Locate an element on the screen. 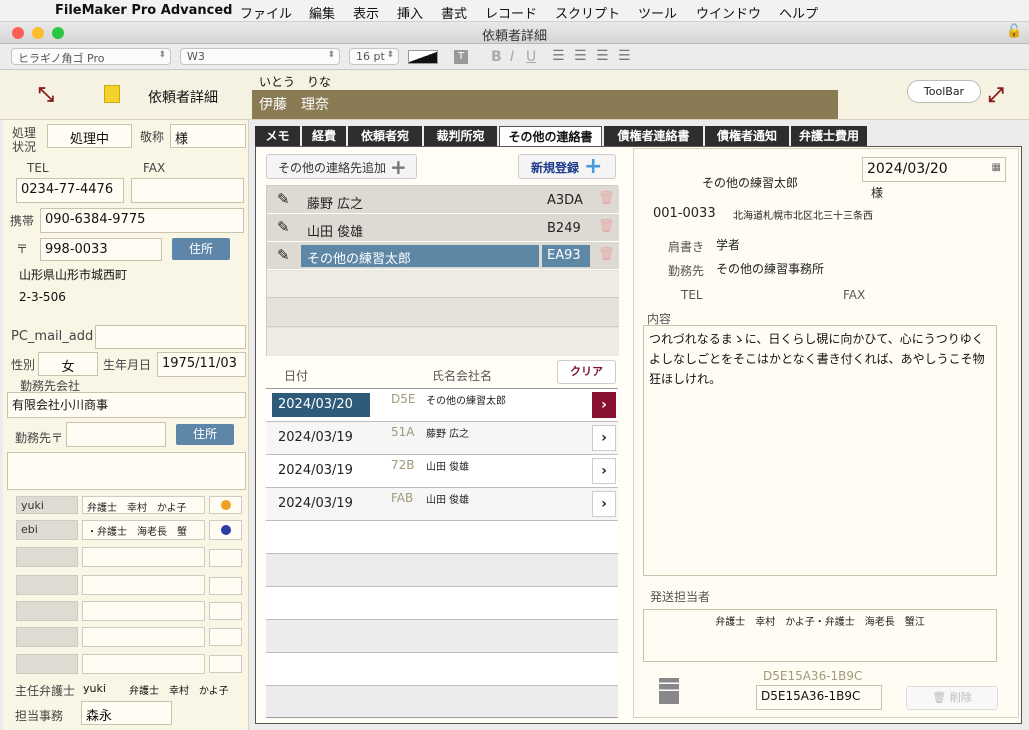  clear-button: クリア is located at coordinates (586, 372).